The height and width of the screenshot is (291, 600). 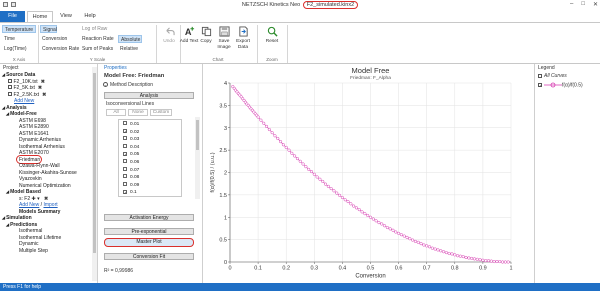 I want to click on add-icon: ✚, so click(x=34, y=199).